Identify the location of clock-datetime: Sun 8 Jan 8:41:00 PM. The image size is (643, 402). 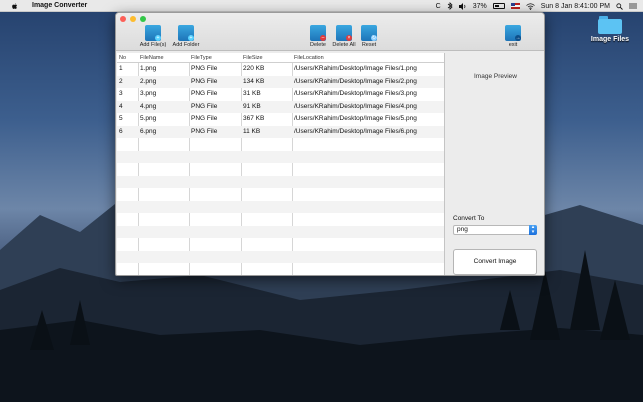
(575, 6).